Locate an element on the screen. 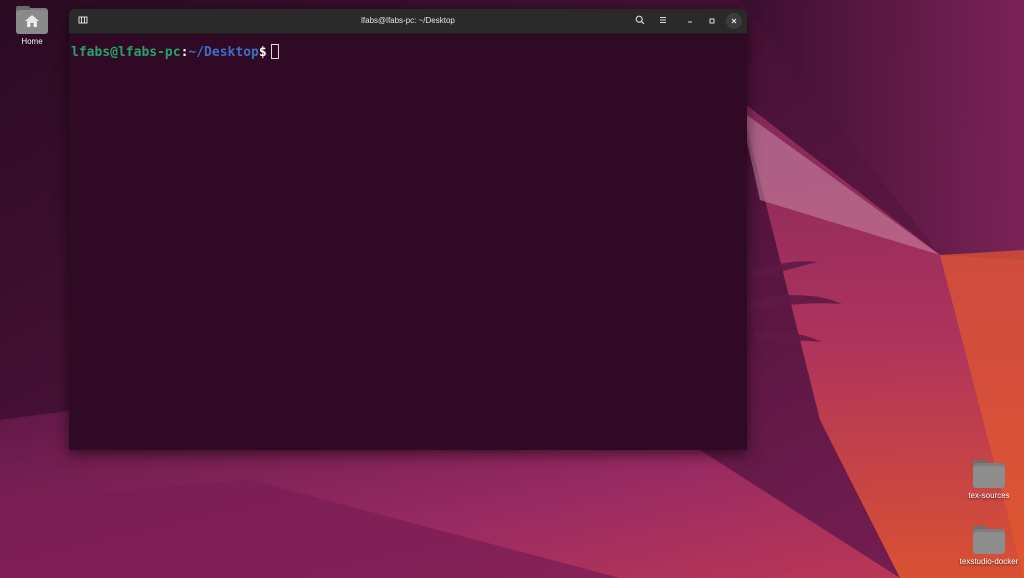 The width and height of the screenshot is (1024, 578). close-button is located at coordinates (734, 21).